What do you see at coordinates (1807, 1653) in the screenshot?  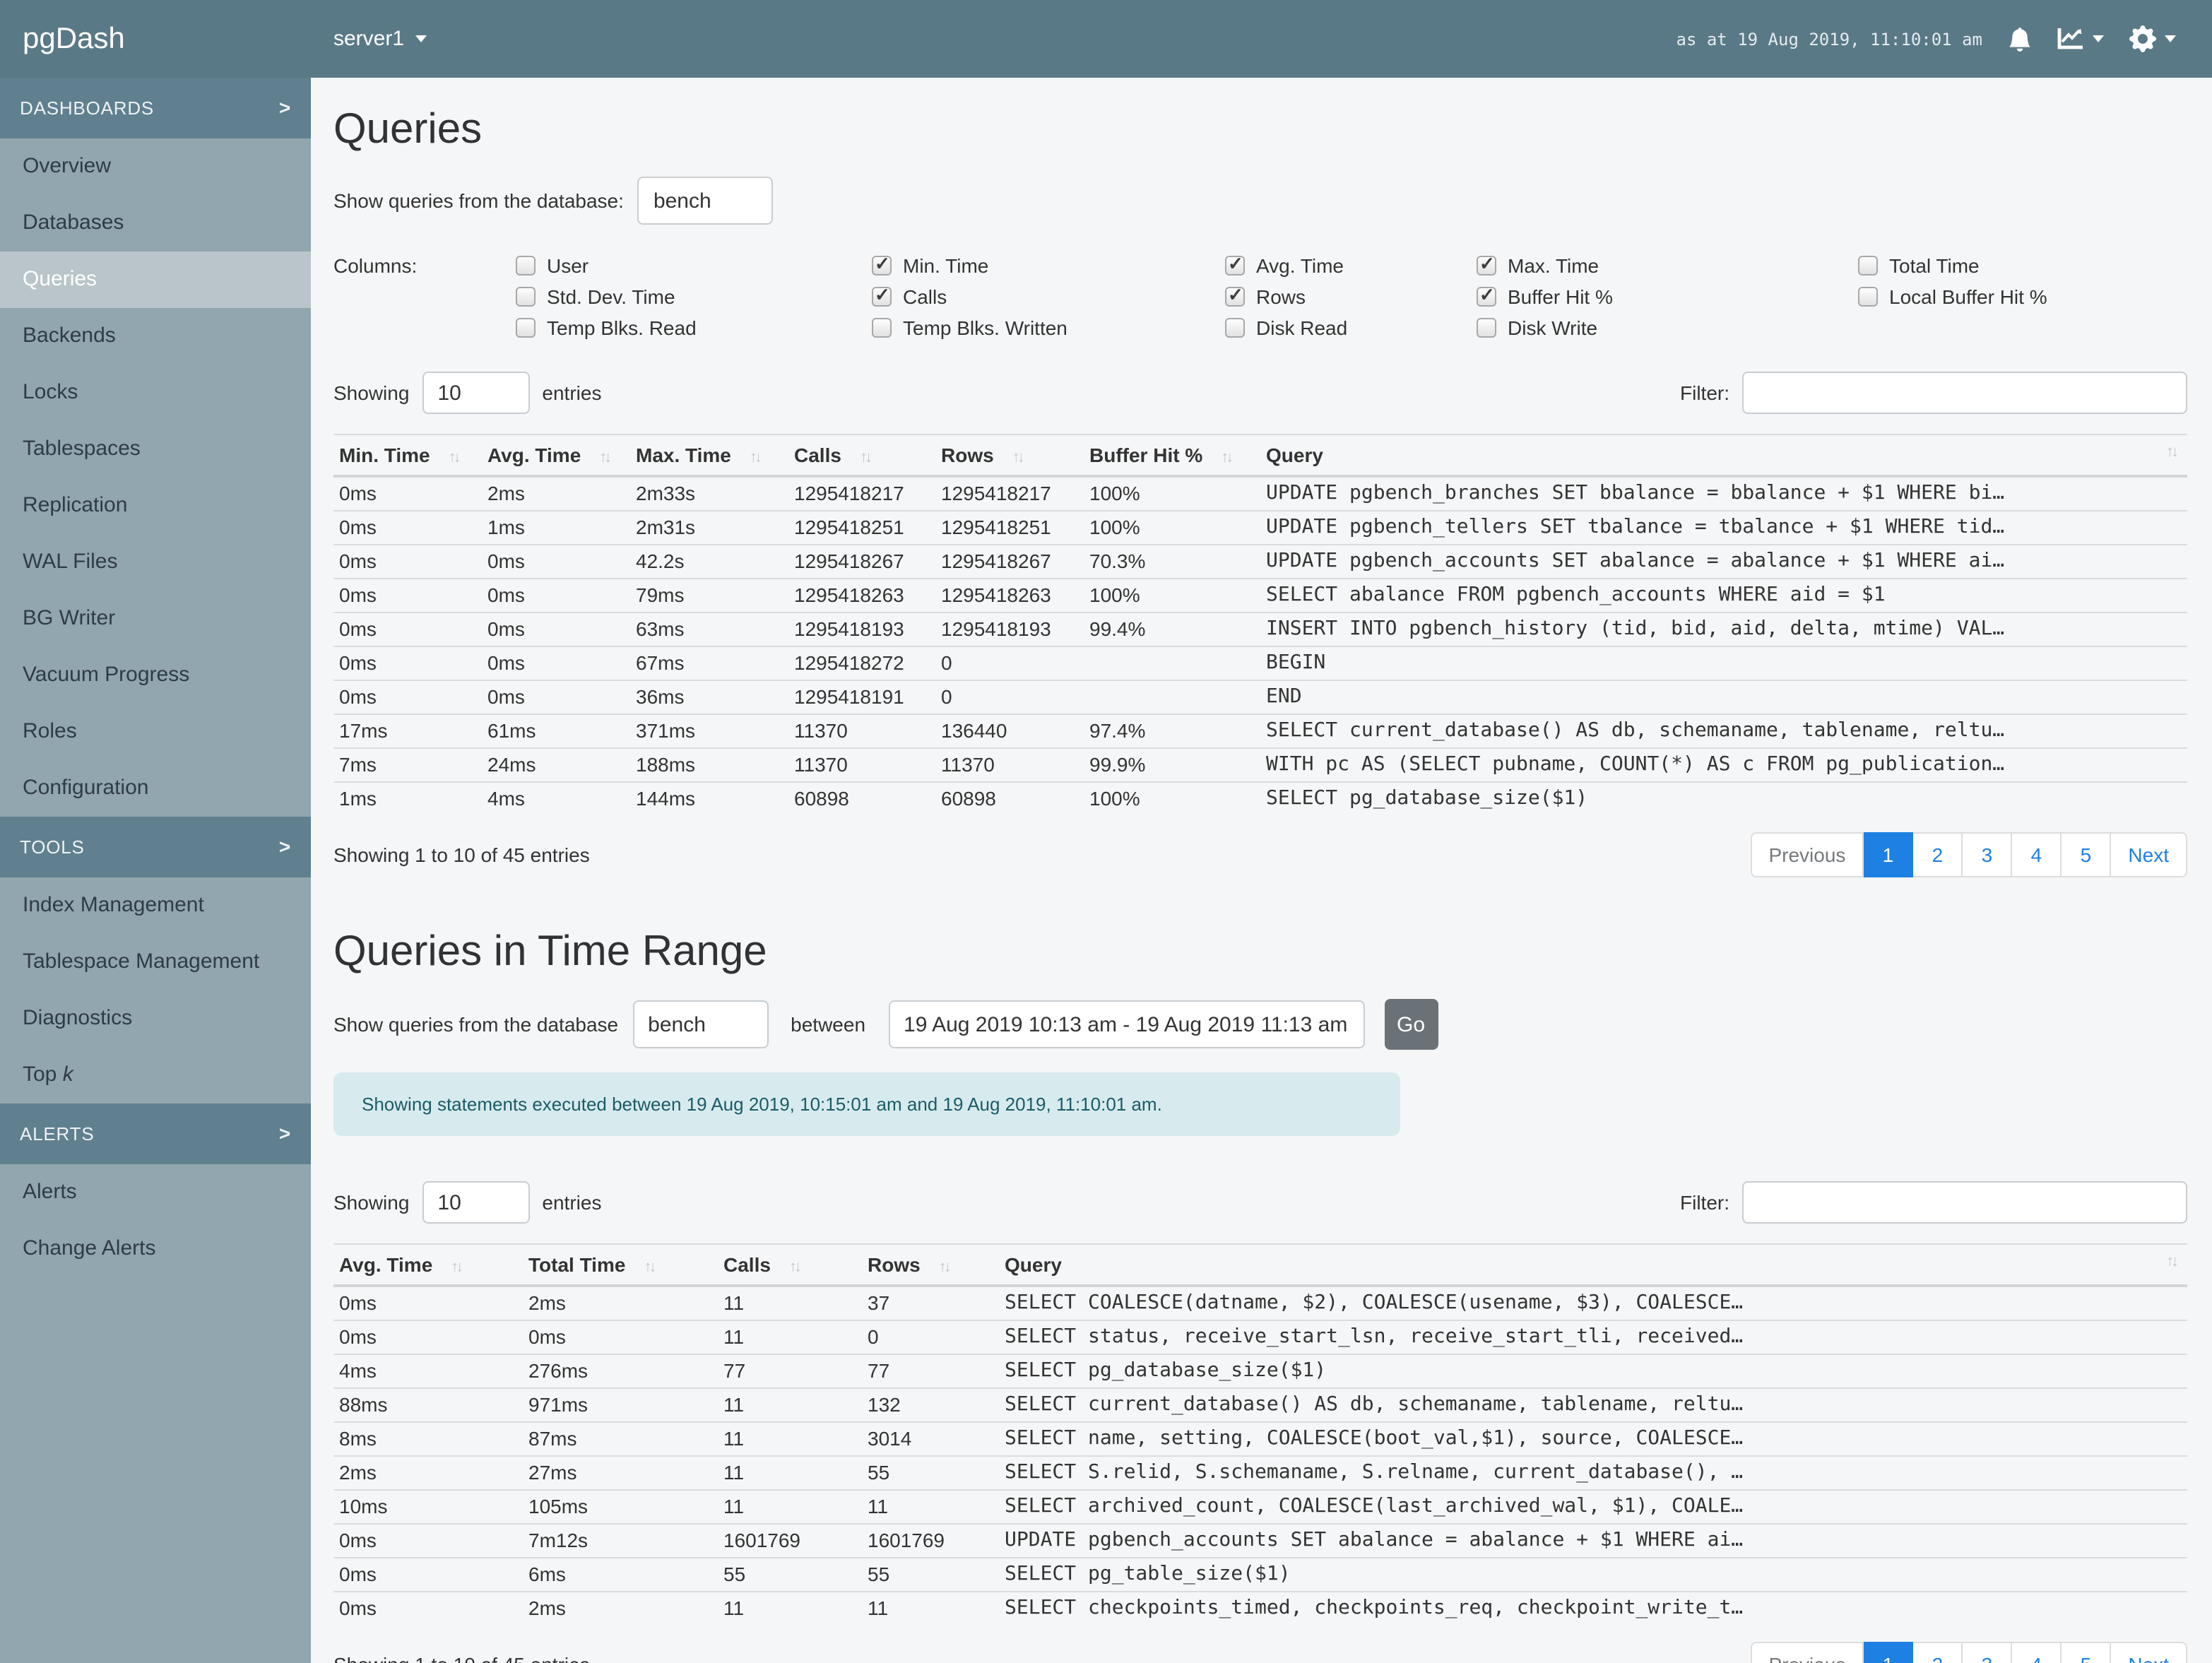 I see `pagination-previous: Previous` at bounding box center [1807, 1653].